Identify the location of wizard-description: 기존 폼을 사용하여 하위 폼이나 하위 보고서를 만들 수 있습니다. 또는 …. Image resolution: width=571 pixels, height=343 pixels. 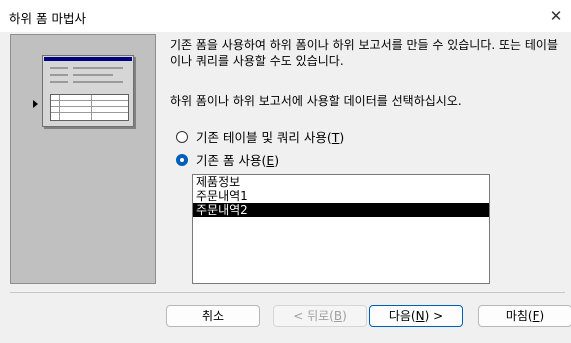
(364, 53).